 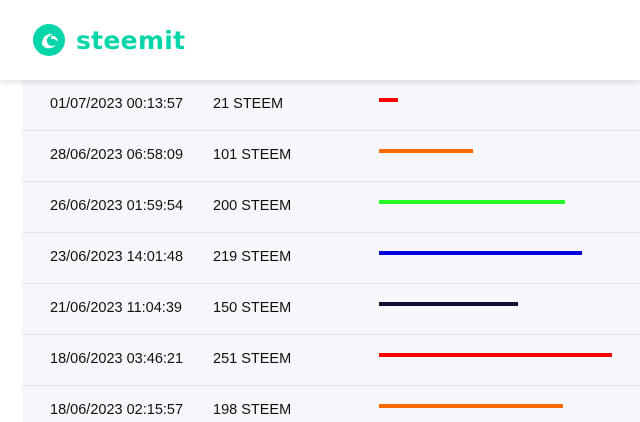 What do you see at coordinates (117, 104) in the screenshot?
I see `transaction-date: 01/07/2023 00:13:57` at bounding box center [117, 104].